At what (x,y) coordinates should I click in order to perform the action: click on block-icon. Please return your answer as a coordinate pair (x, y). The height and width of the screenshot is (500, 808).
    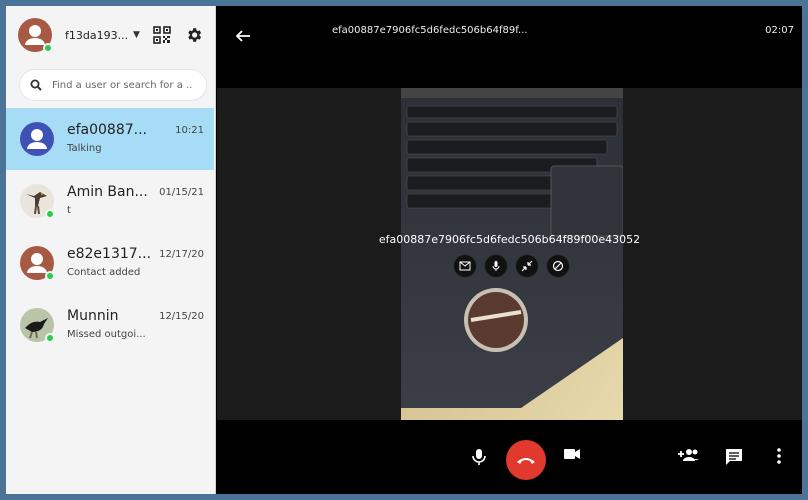
    Looking at the image, I should click on (558, 266).